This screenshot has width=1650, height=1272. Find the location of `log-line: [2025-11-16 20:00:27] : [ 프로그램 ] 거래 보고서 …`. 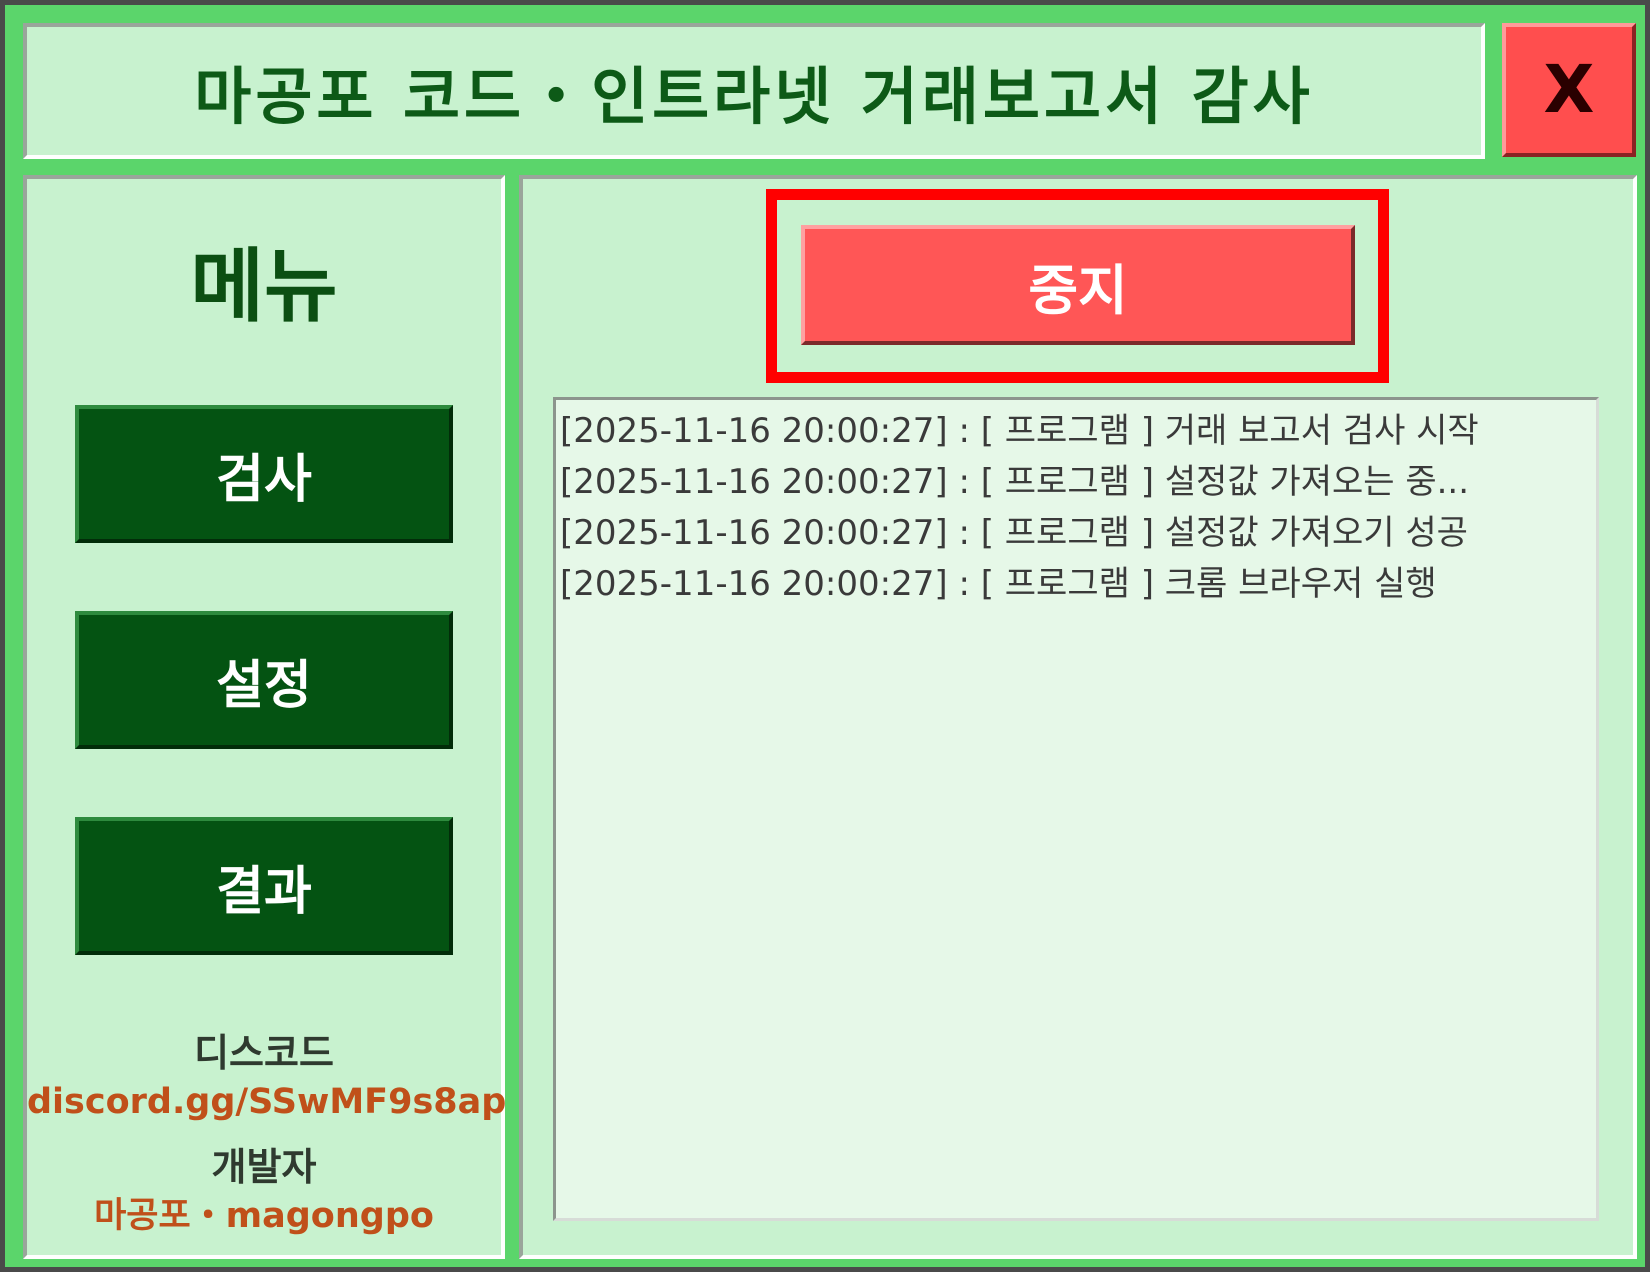

log-line: [2025-11-16 20:00:27] : [ 프로그램 ] 거래 보고서 … is located at coordinates (1019, 431).